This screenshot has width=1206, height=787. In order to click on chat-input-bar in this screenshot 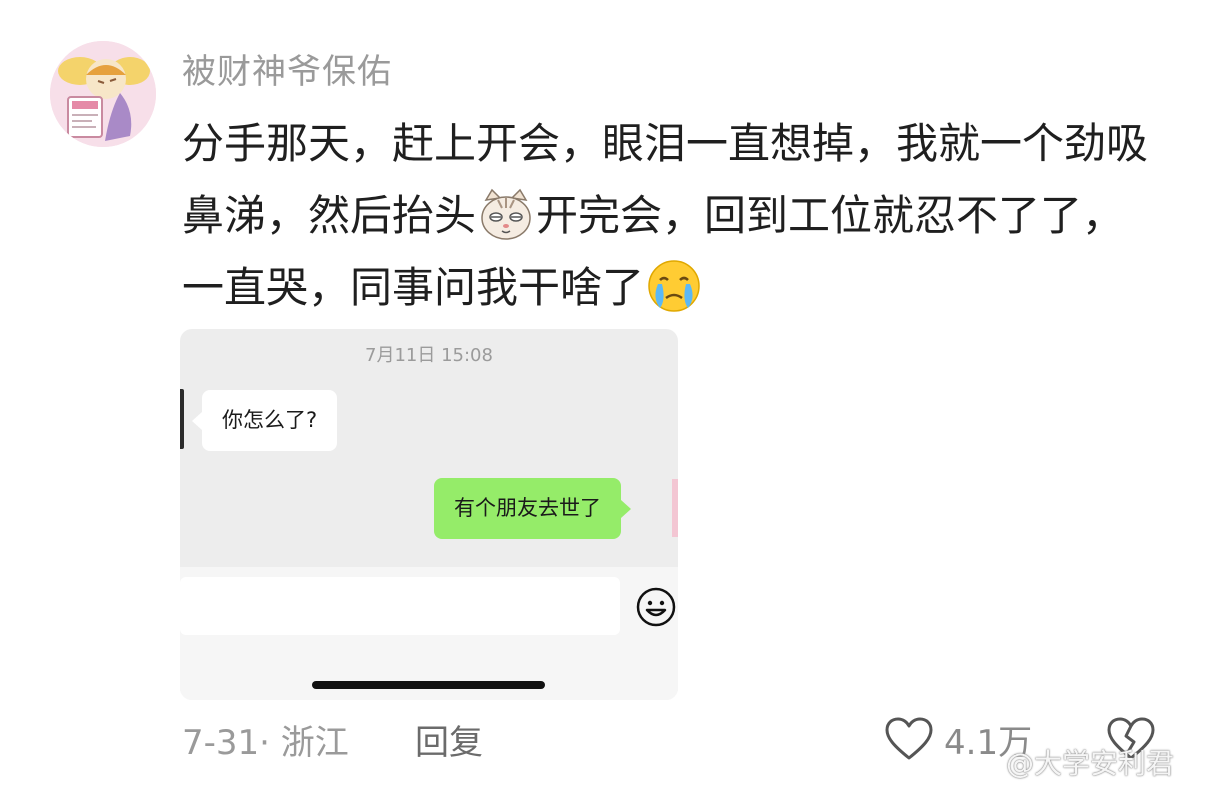, I will do `click(429, 633)`.